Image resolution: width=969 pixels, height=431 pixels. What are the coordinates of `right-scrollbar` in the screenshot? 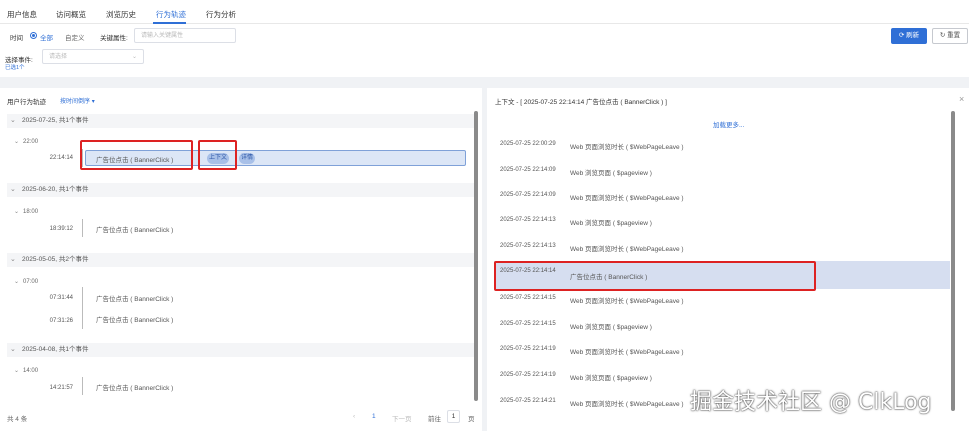 It's located at (953, 261).